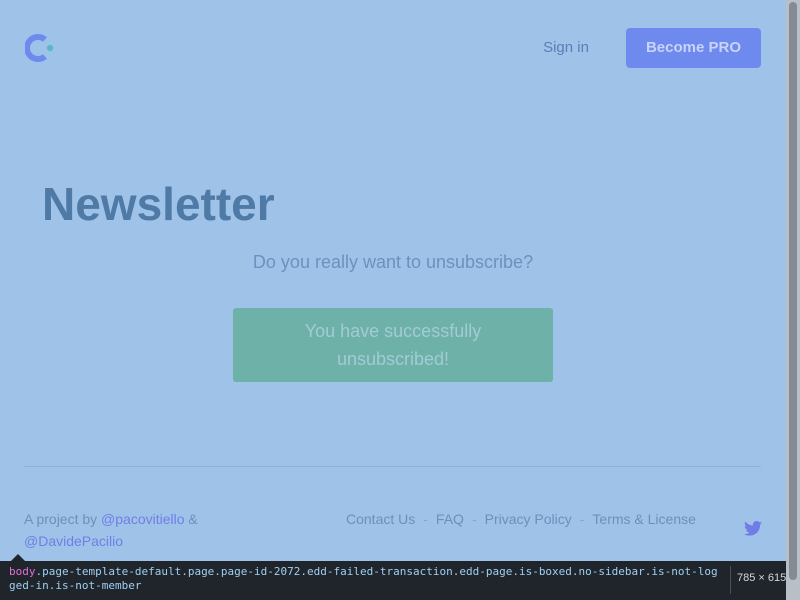 This screenshot has width=800, height=600. What do you see at coordinates (566, 48) in the screenshot?
I see `sign-in-link: Sign in` at bounding box center [566, 48].